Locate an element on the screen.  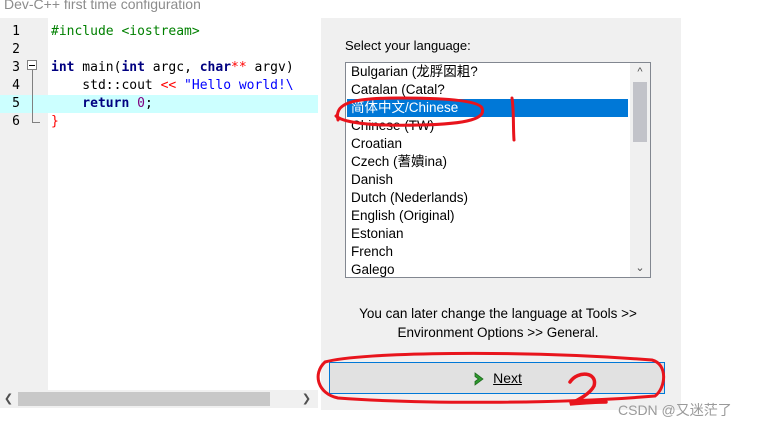
vertical-scrollbar: ^ ⌄ is located at coordinates (640, 170).